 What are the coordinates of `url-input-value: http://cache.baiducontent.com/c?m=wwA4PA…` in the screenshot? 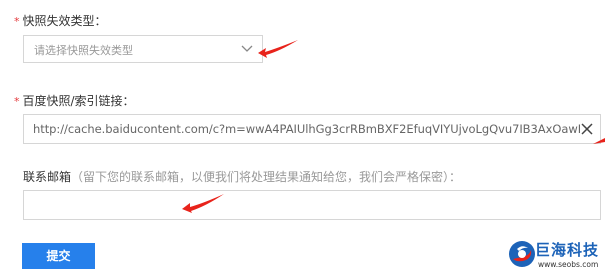 It's located at (306, 129).